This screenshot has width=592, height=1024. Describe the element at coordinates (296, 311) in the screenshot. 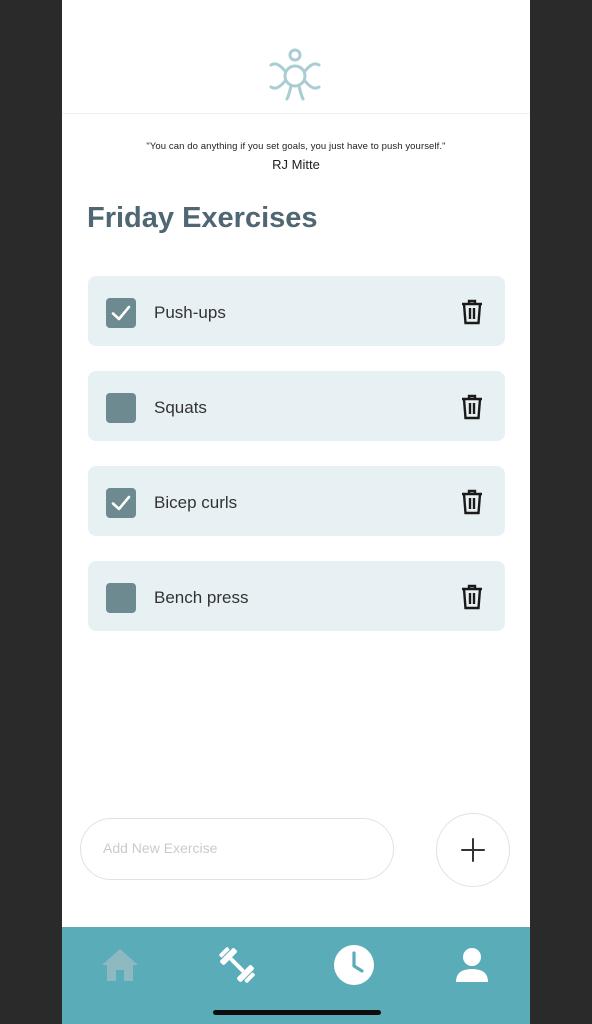

I see `exercise-item: Push-ups` at that location.